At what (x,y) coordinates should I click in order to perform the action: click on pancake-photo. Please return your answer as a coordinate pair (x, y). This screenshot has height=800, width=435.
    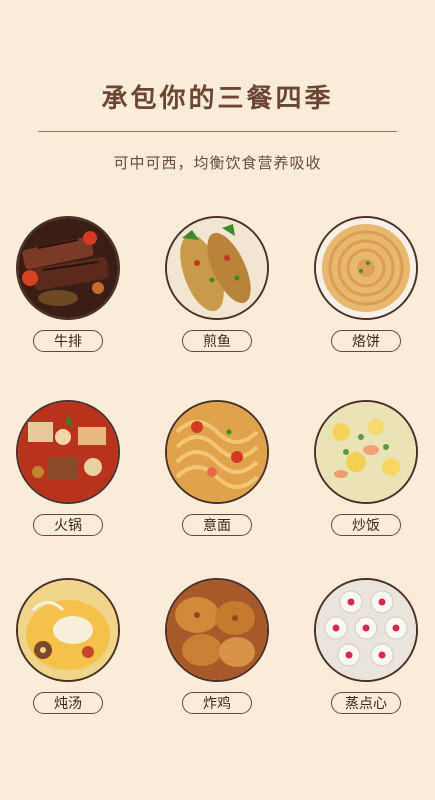
    Looking at the image, I should click on (366, 268).